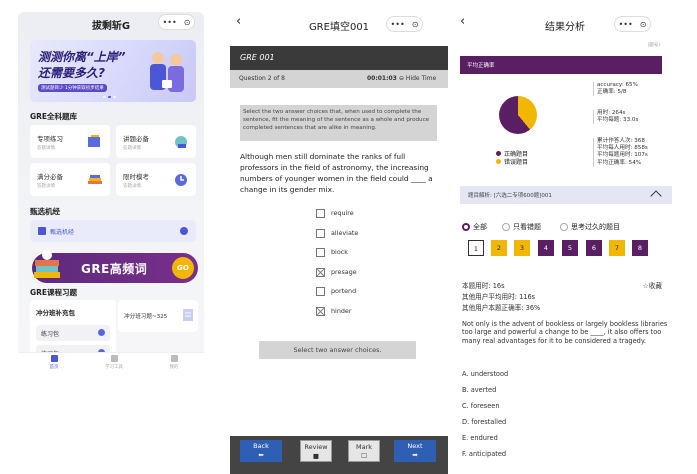 This screenshot has height=474, width=697. I want to click on tab-tools: 学习工具, so click(114, 362).